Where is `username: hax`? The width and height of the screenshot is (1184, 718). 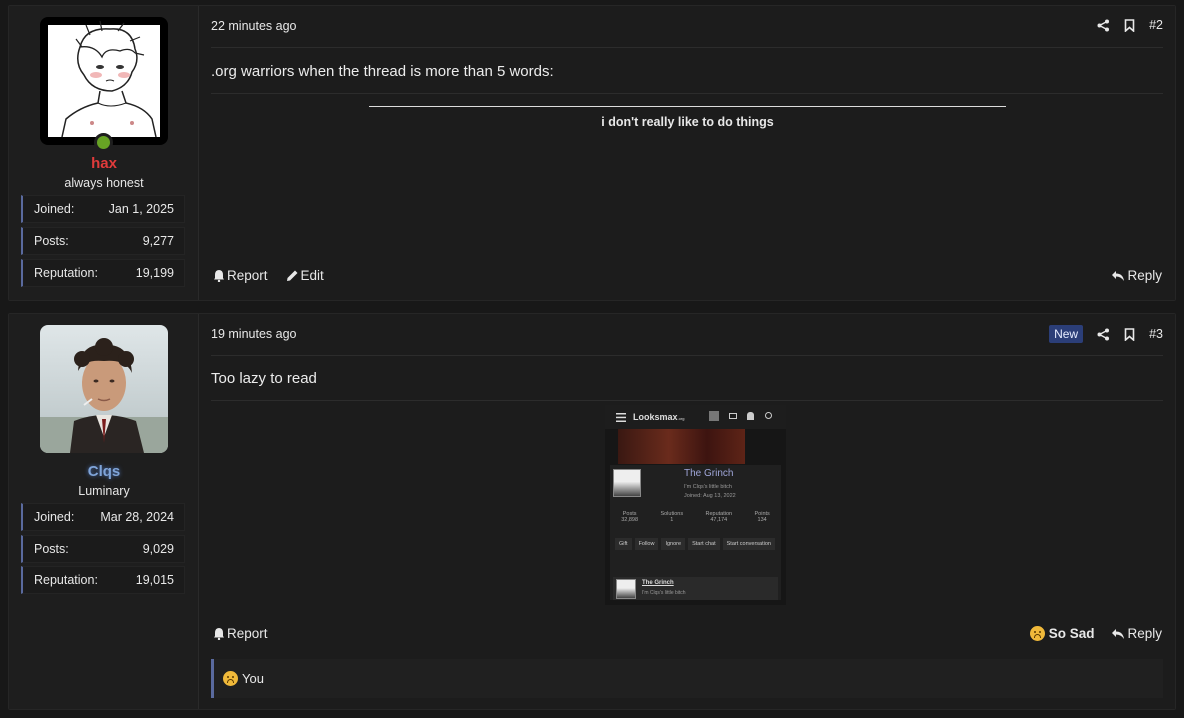 username: hax is located at coordinates (104, 163).